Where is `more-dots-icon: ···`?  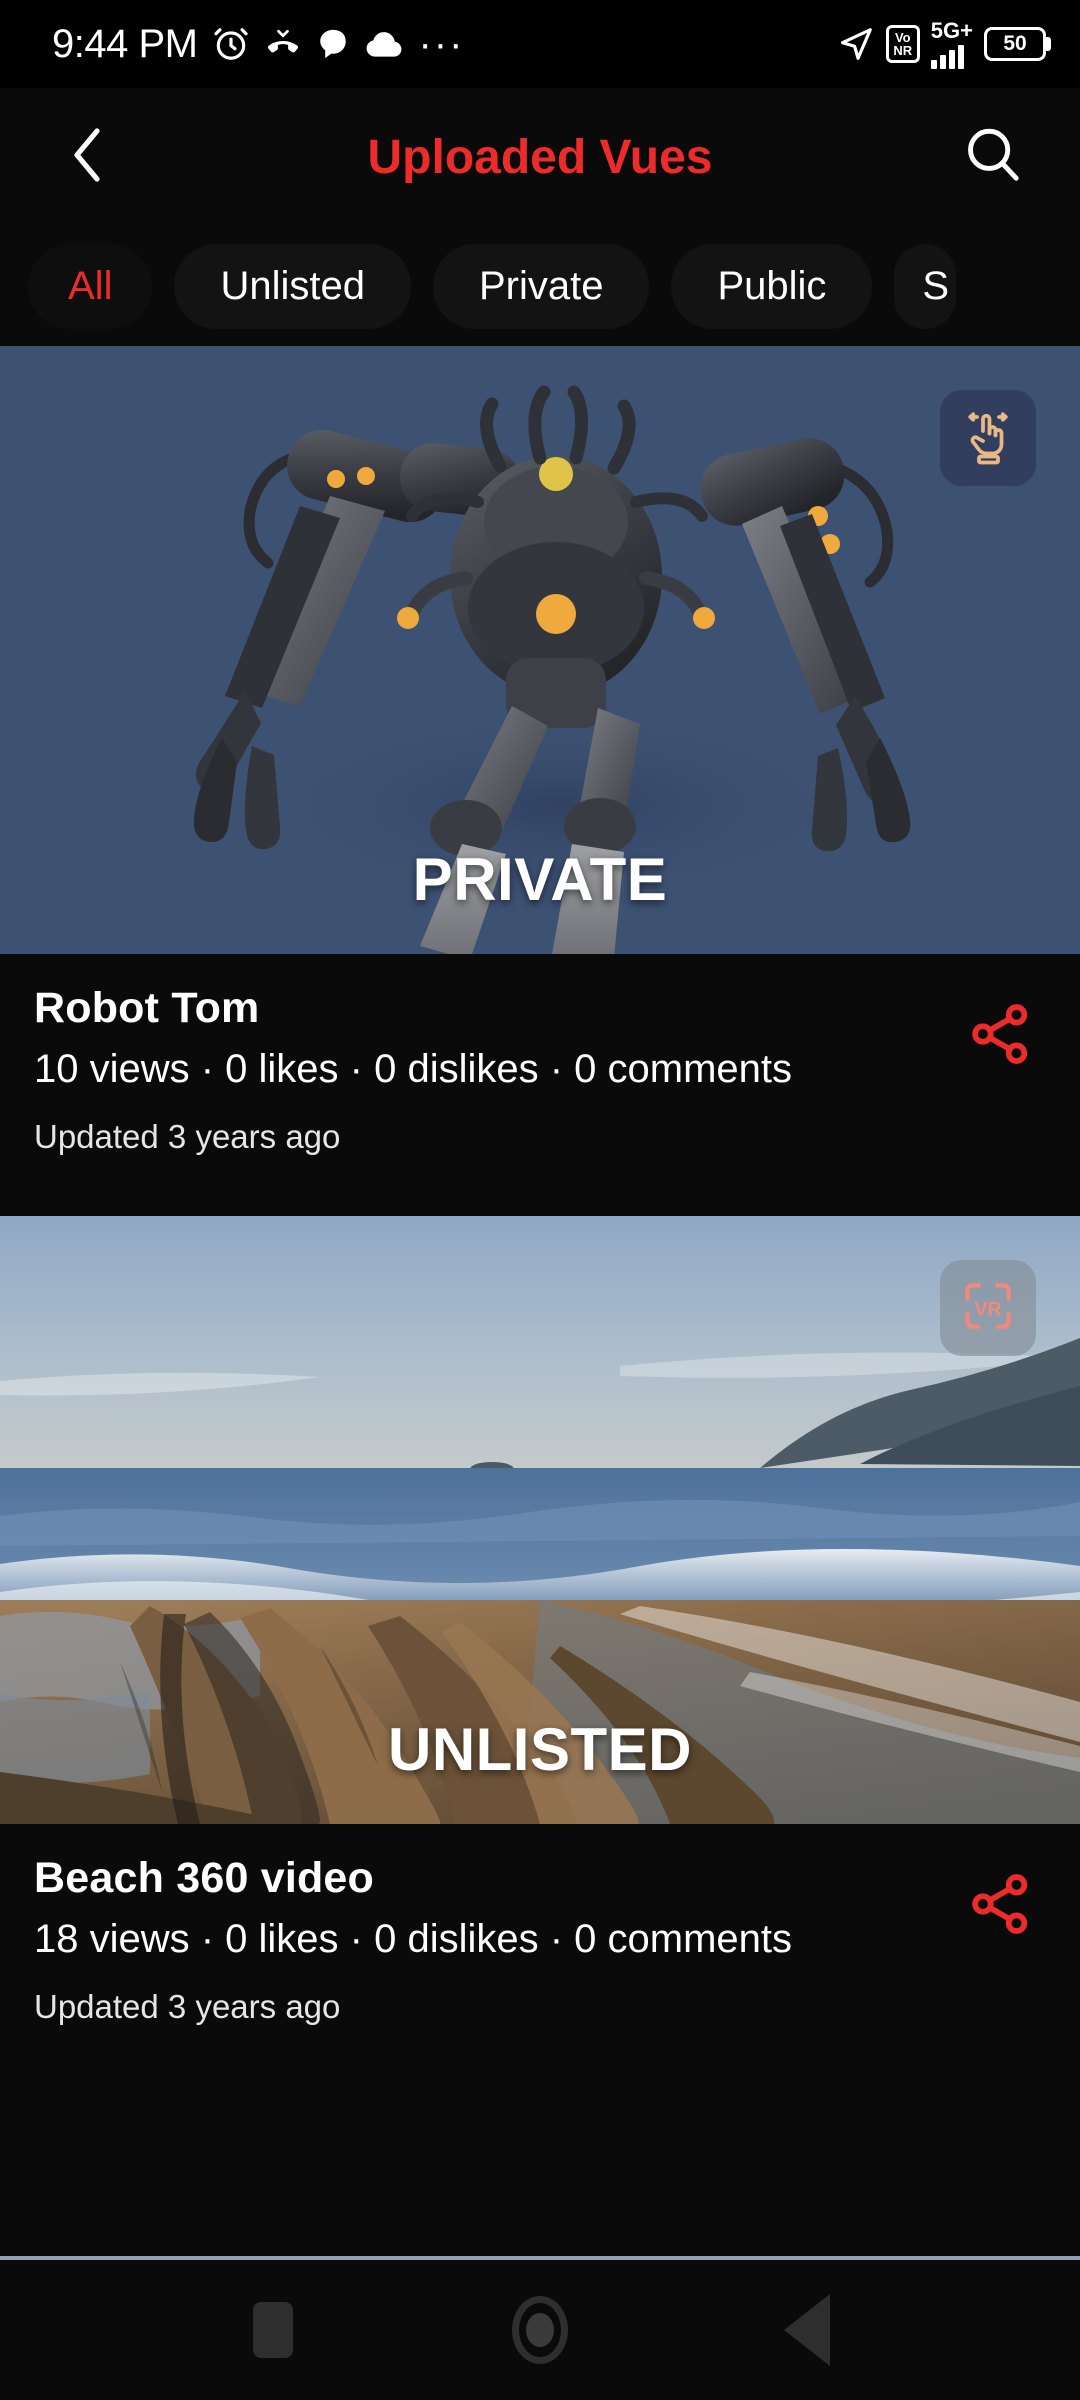 more-dots-icon: ··· is located at coordinates (441, 44).